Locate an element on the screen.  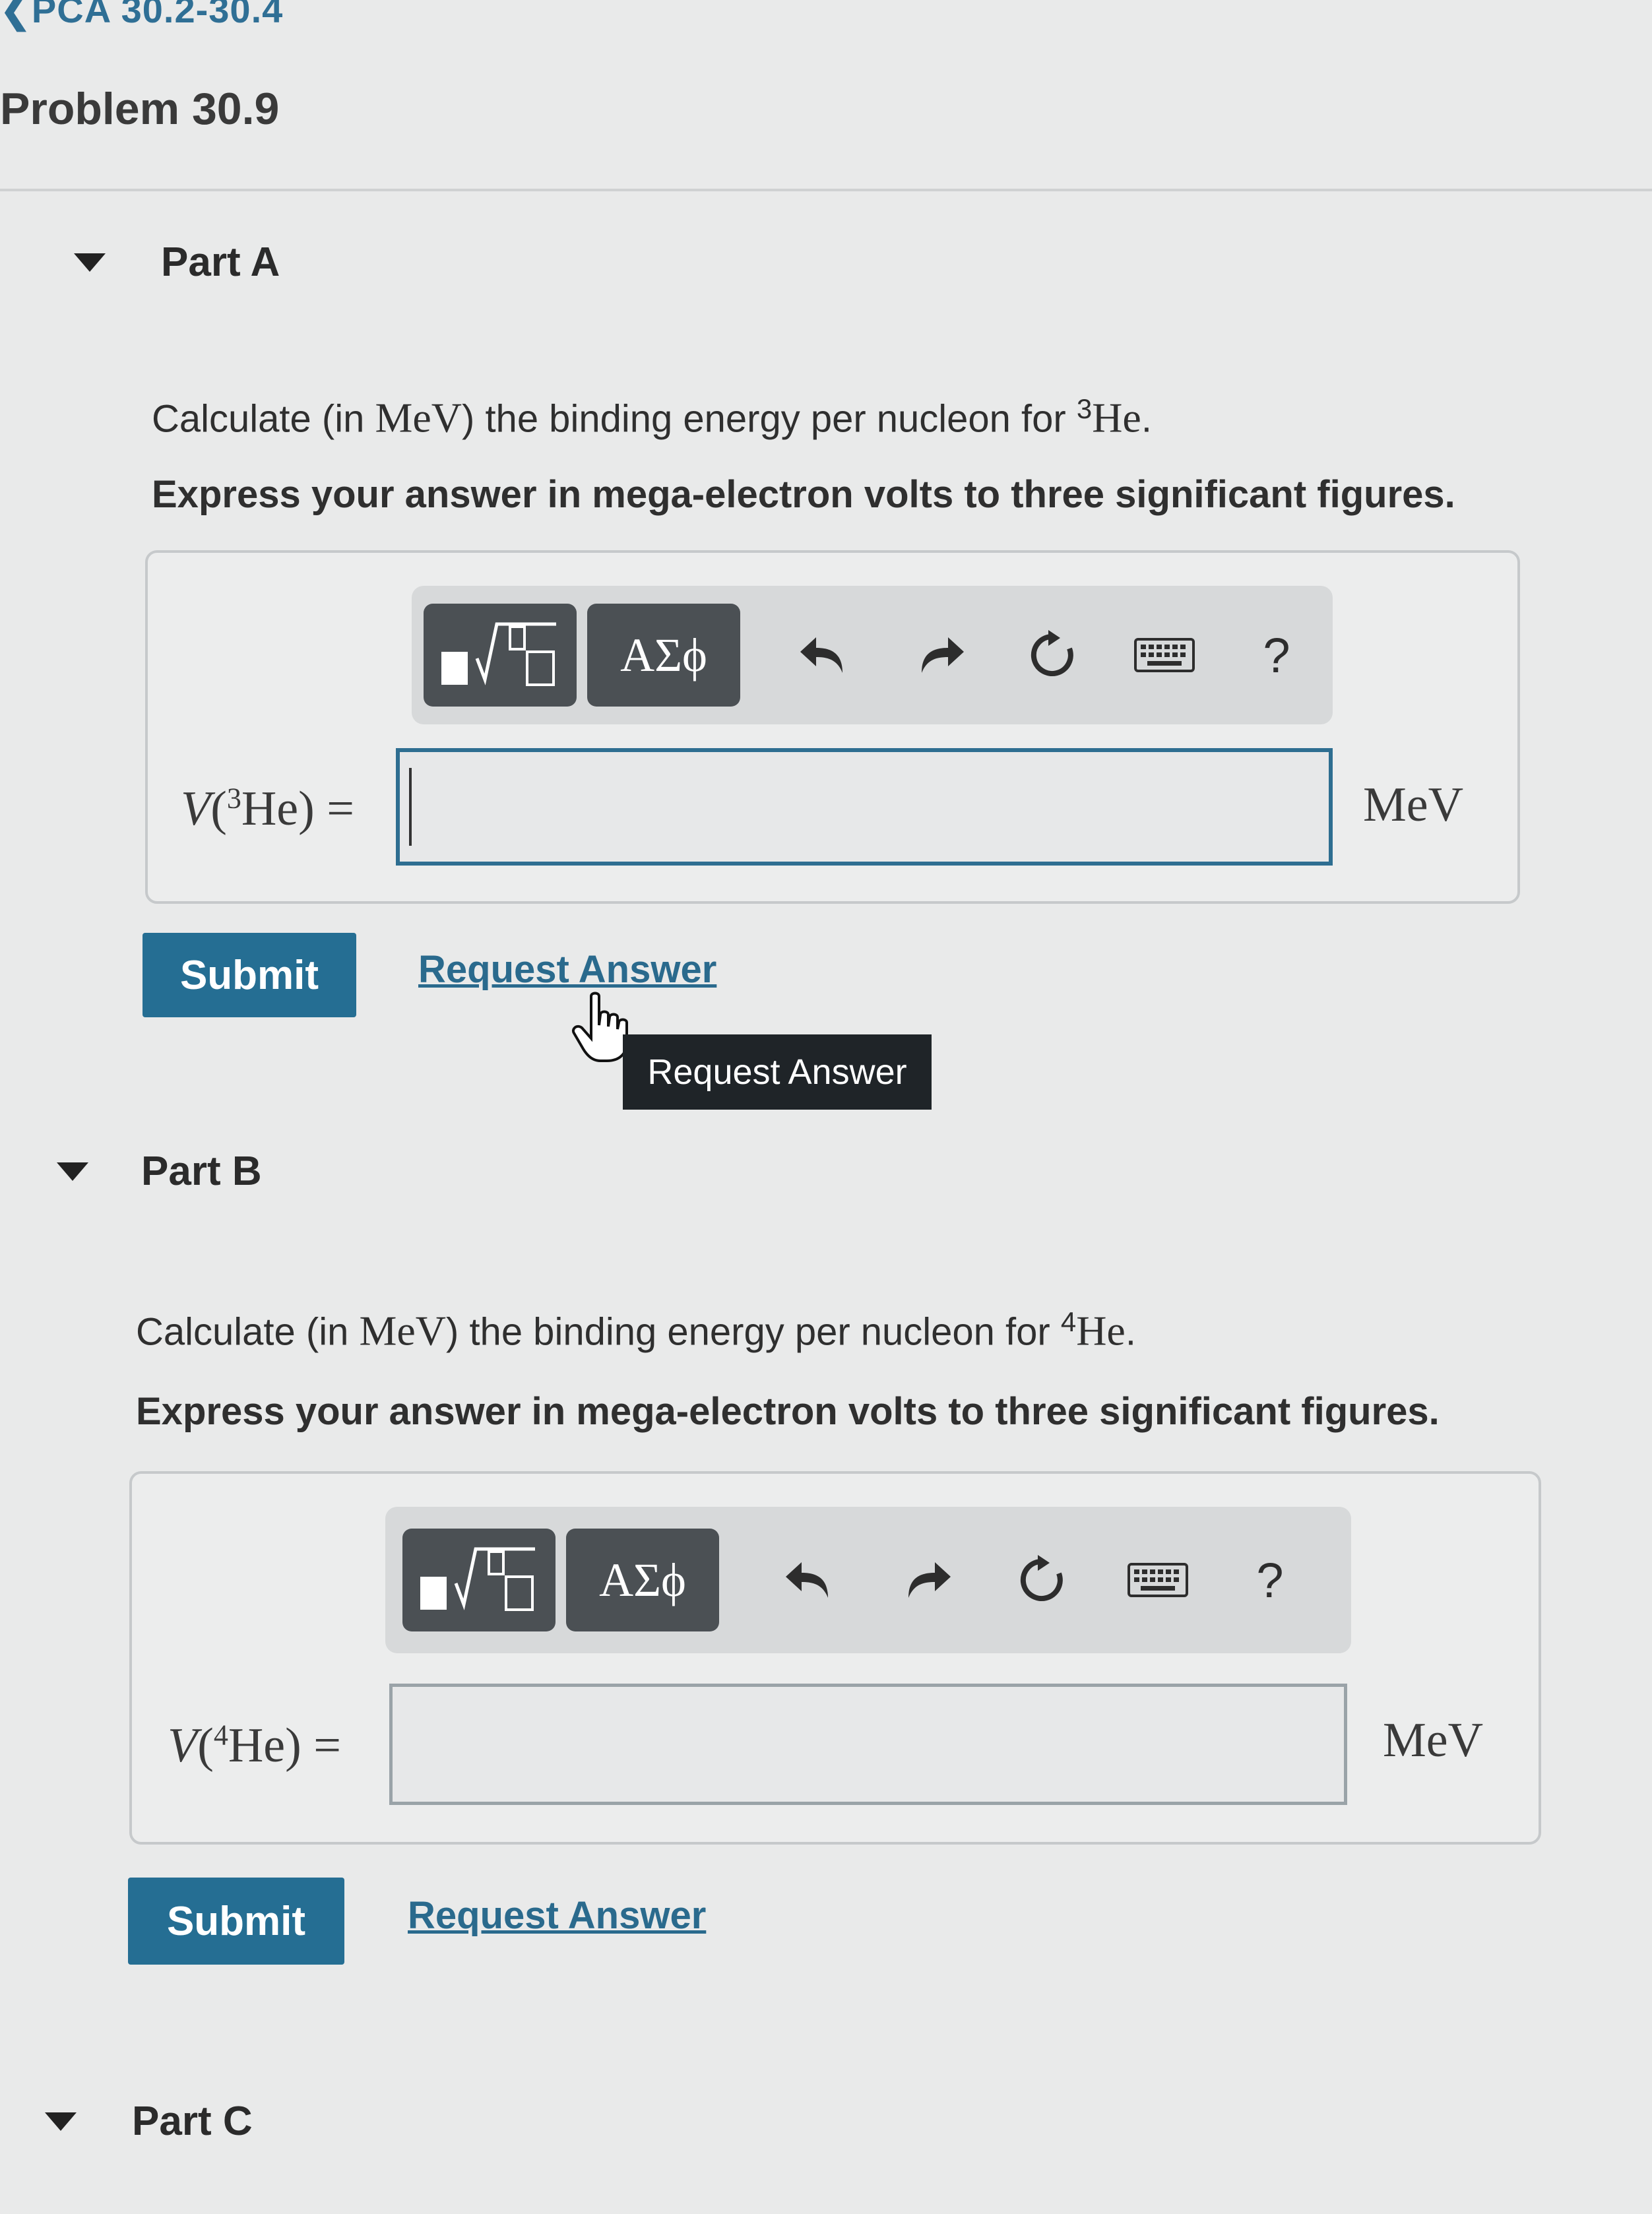
part-a-variable-label: V(3He) = is located at coordinates (268, 809).